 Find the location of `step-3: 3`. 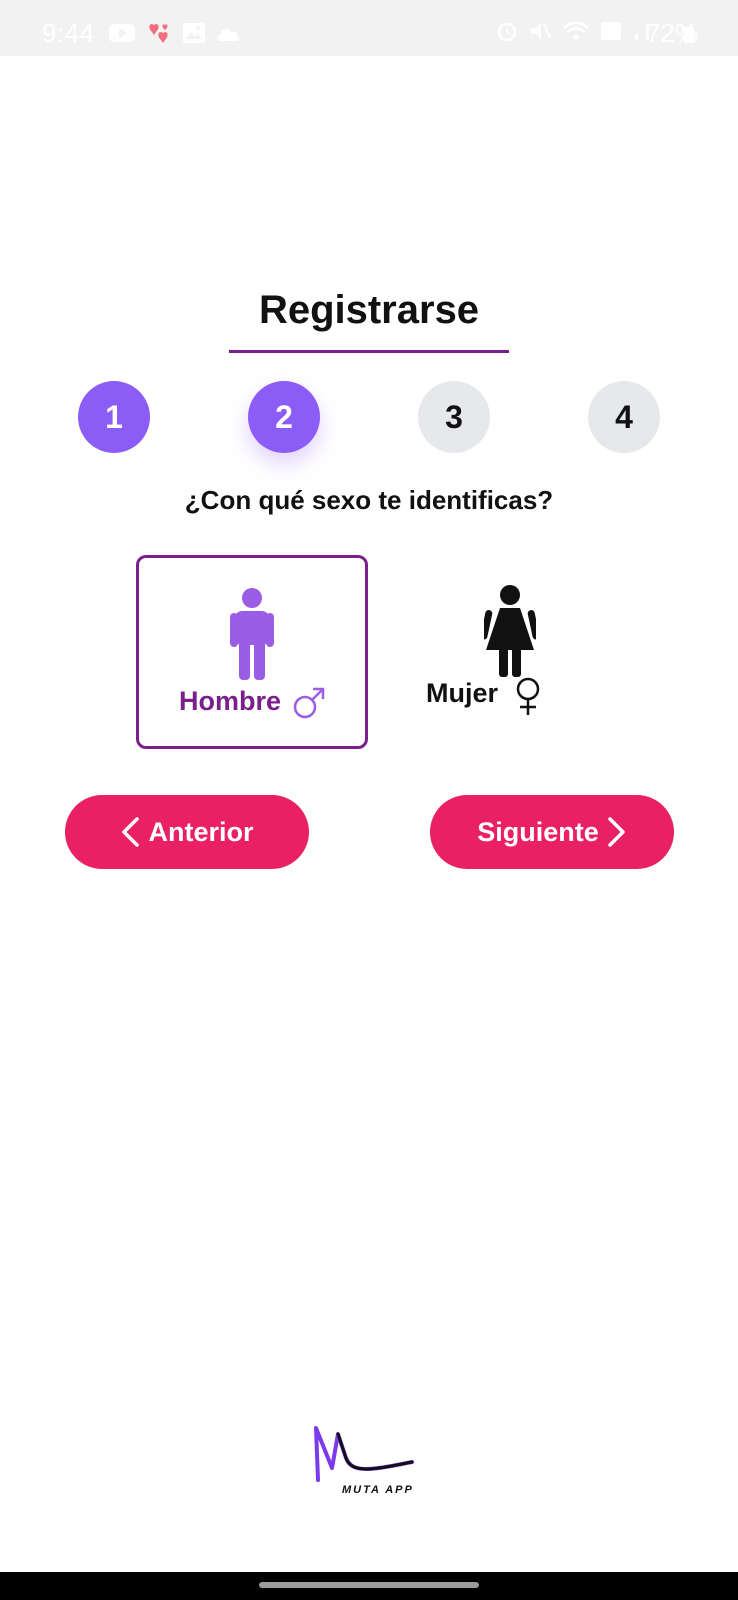

step-3: 3 is located at coordinates (454, 417).